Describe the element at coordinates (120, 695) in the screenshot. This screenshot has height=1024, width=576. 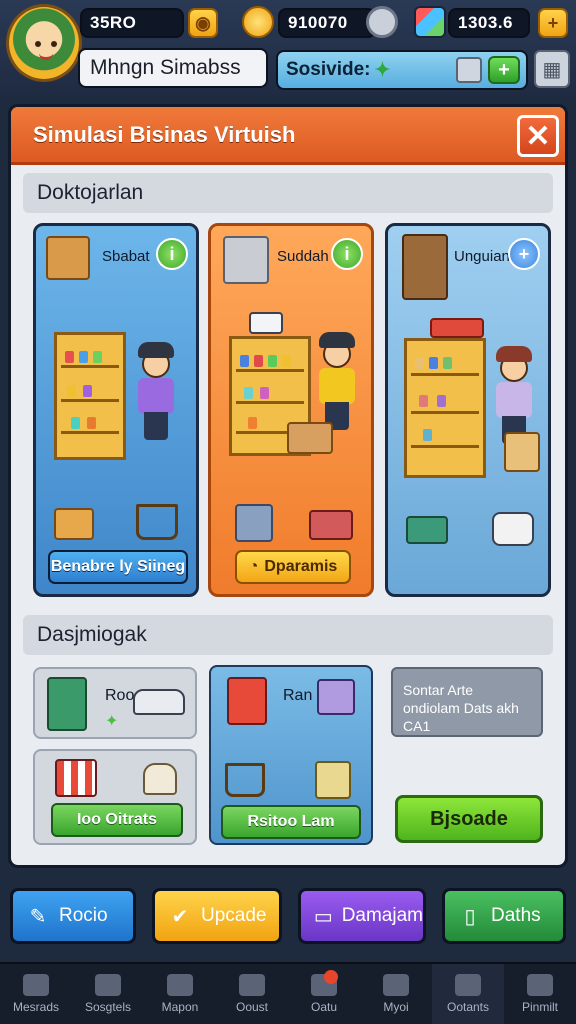
I see `card-a-label: Roo` at that location.